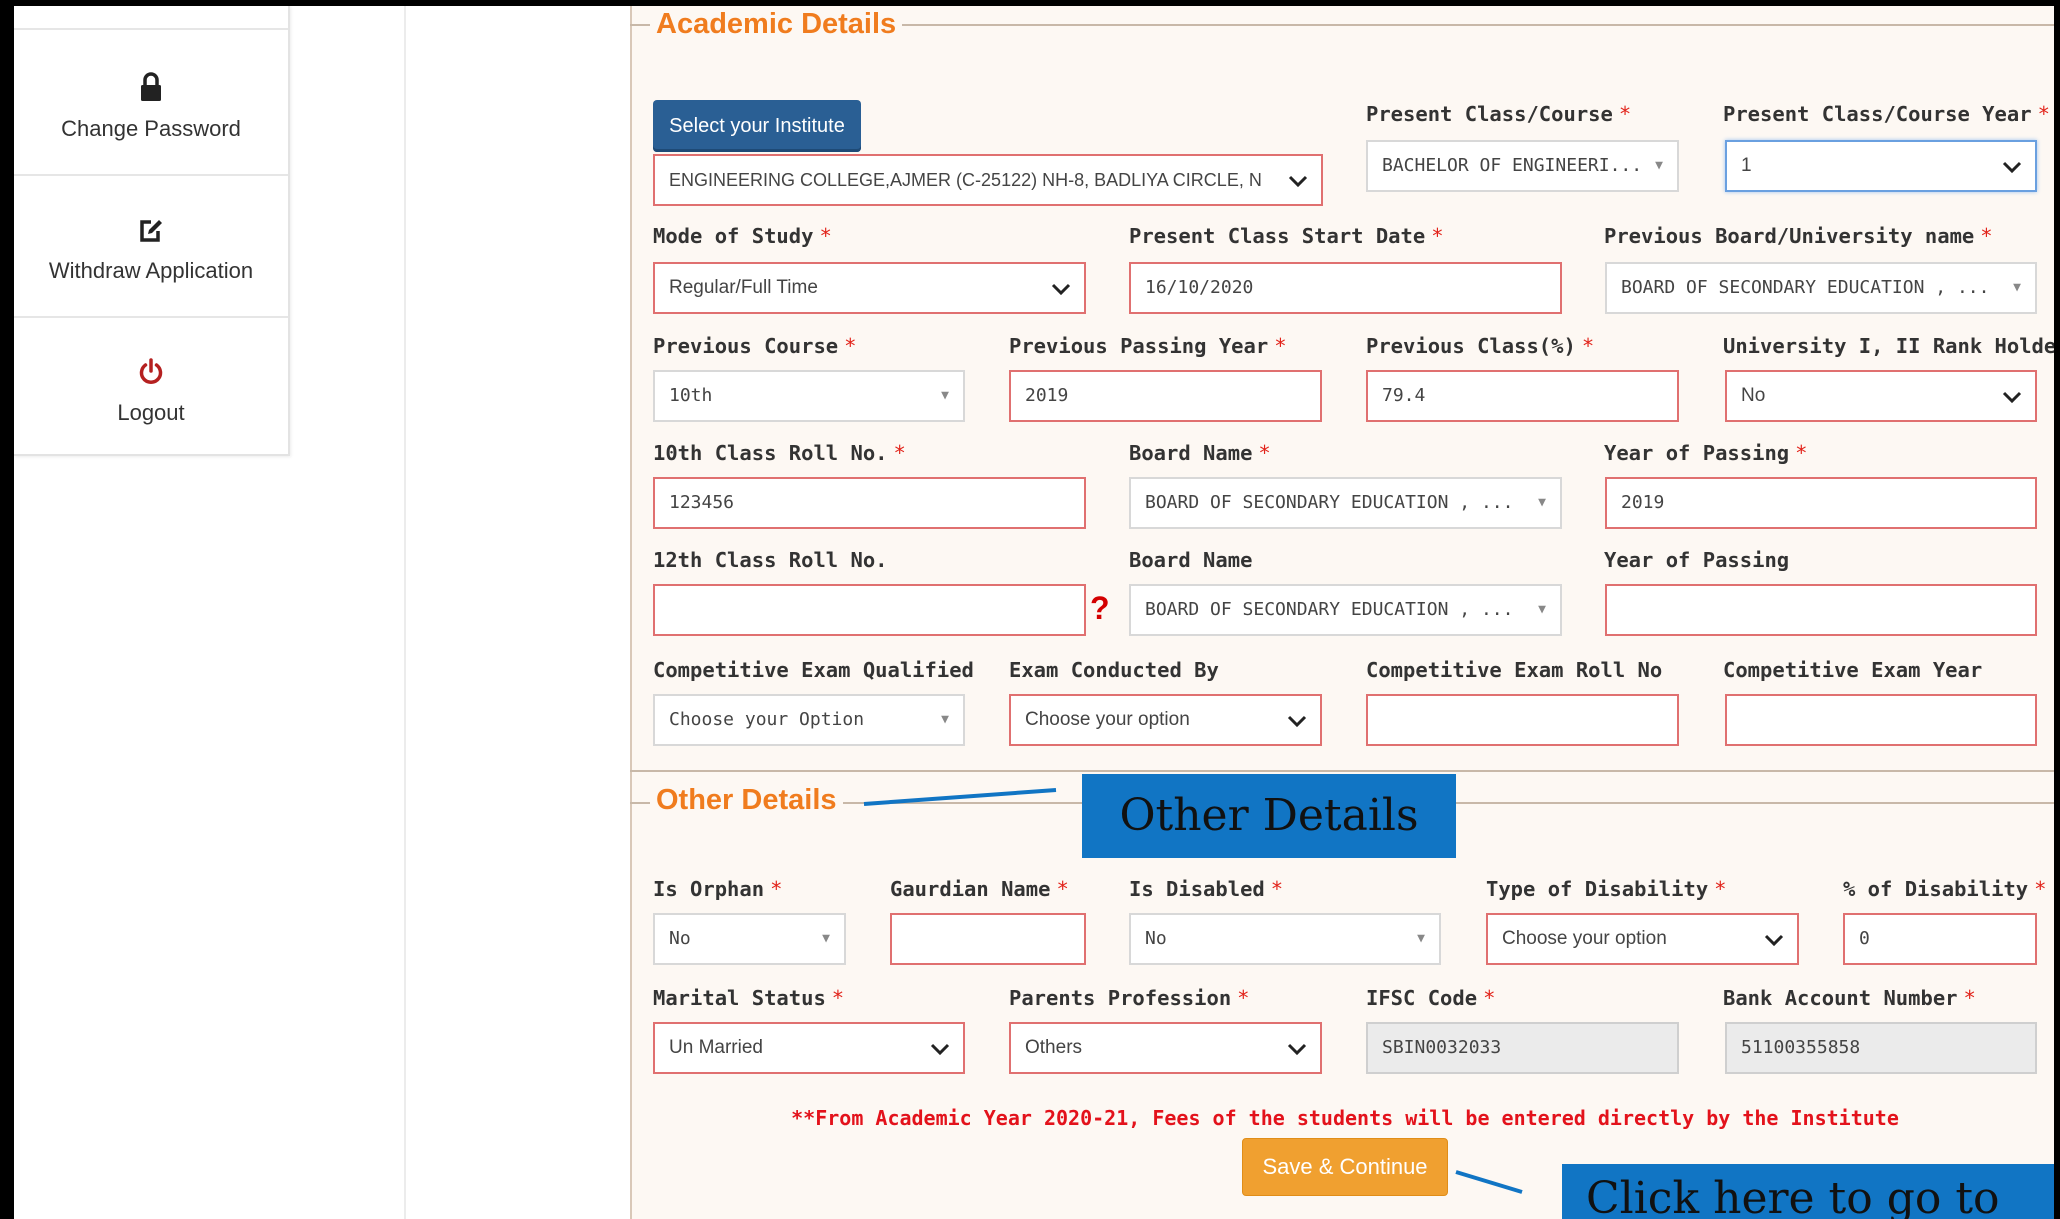 This screenshot has height=1219, width=2060. What do you see at coordinates (1697, 560) in the screenshot?
I see `year12-label: Year of Passing` at bounding box center [1697, 560].